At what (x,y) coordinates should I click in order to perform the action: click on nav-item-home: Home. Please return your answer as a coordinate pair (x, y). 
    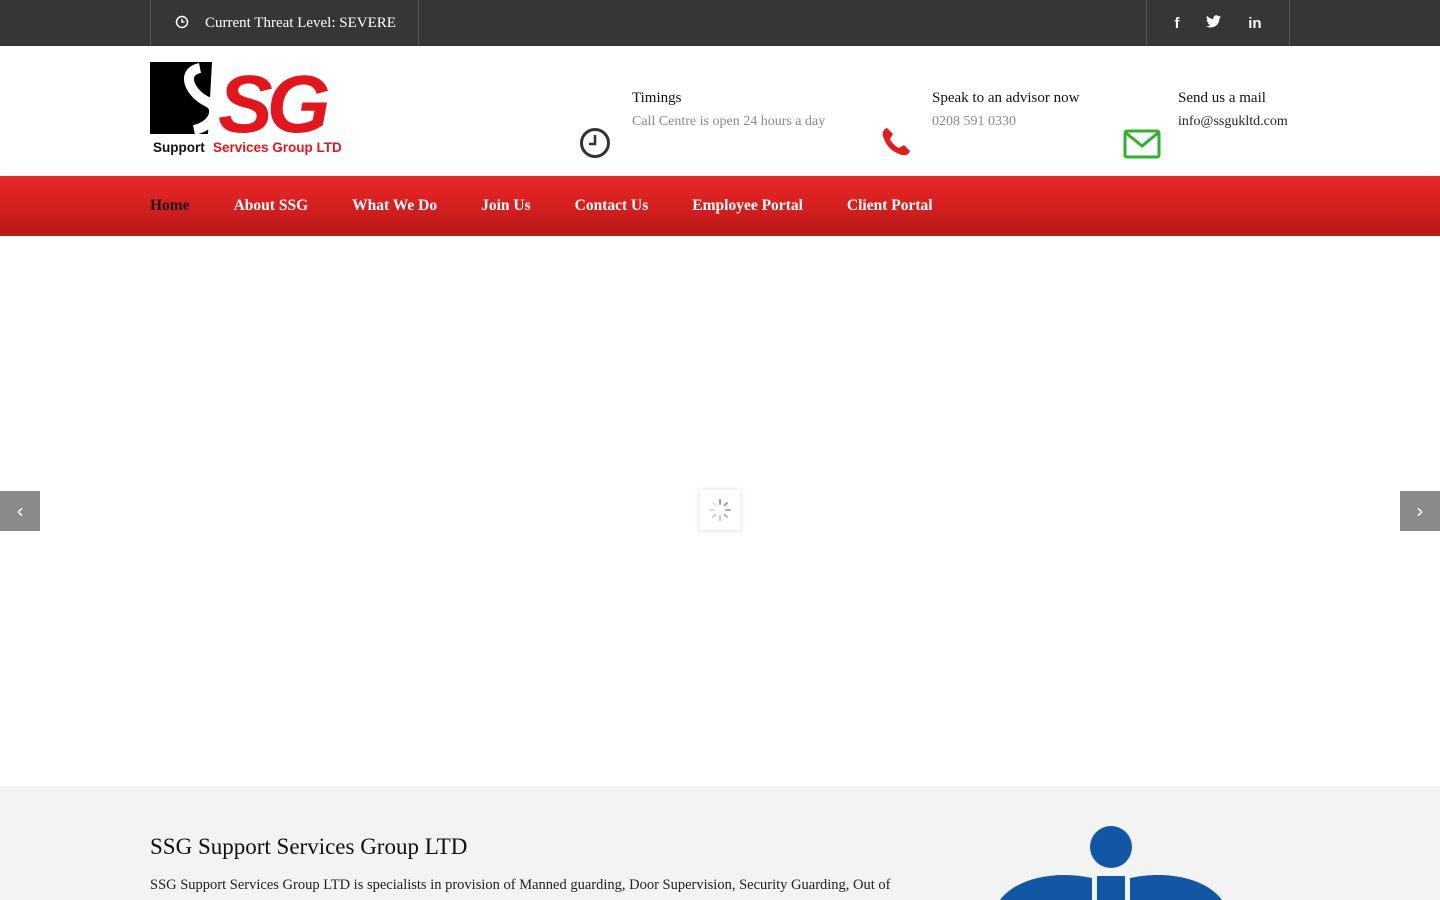
    Looking at the image, I should click on (170, 206).